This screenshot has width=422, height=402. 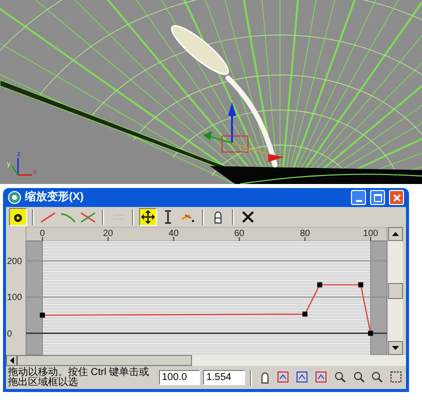 I want to click on zoom-horizontal-icon, so click(x=340, y=377).